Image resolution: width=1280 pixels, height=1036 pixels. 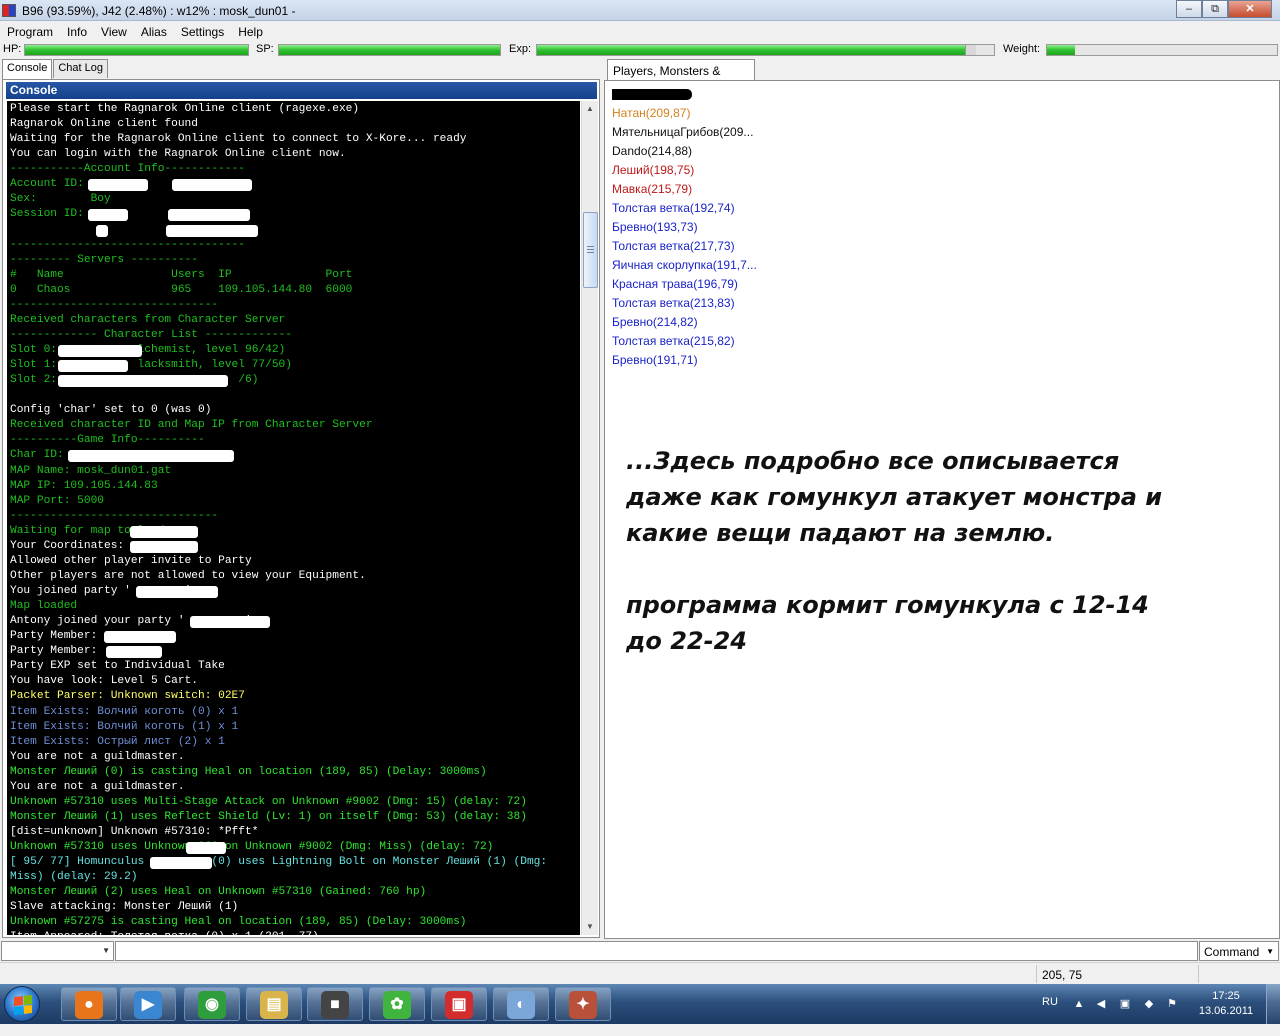 I want to click on entity-list-item: Dando(214,88), so click(x=687, y=151).